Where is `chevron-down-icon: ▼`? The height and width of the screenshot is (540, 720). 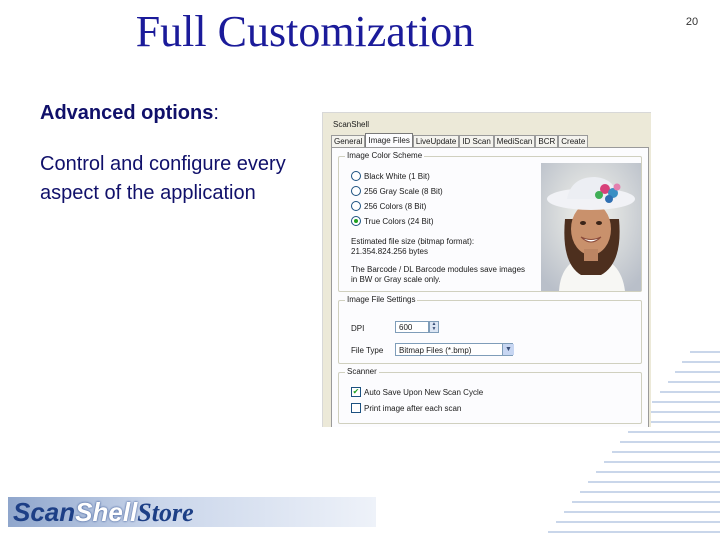 chevron-down-icon: ▼ is located at coordinates (508, 349).